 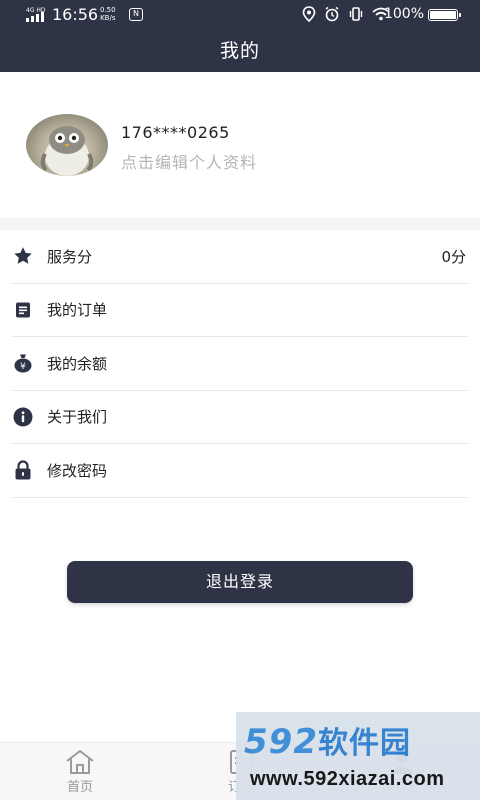 I want to click on section-divider, so click(x=240, y=224).